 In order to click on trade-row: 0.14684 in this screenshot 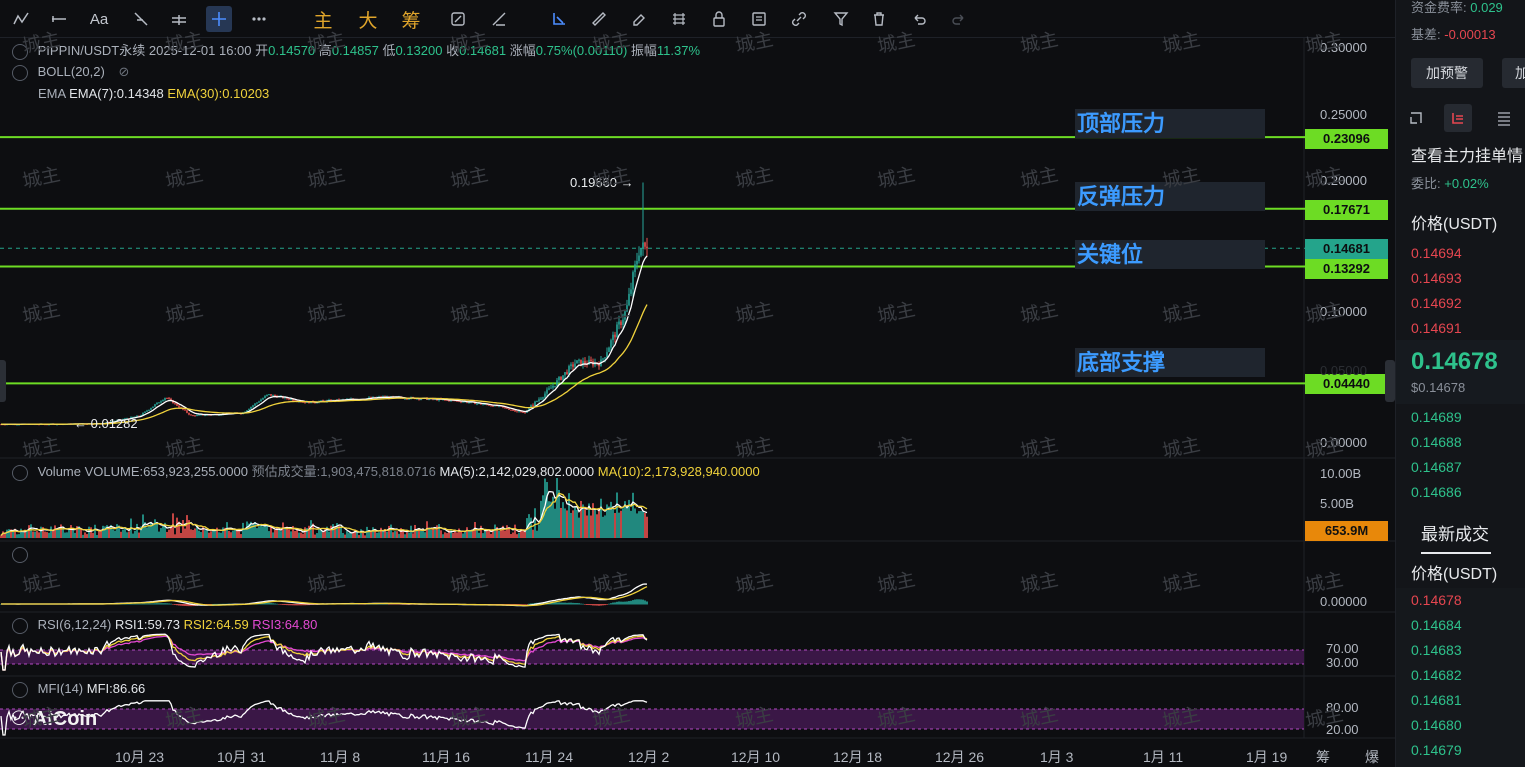, I will do `click(1460, 625)`.